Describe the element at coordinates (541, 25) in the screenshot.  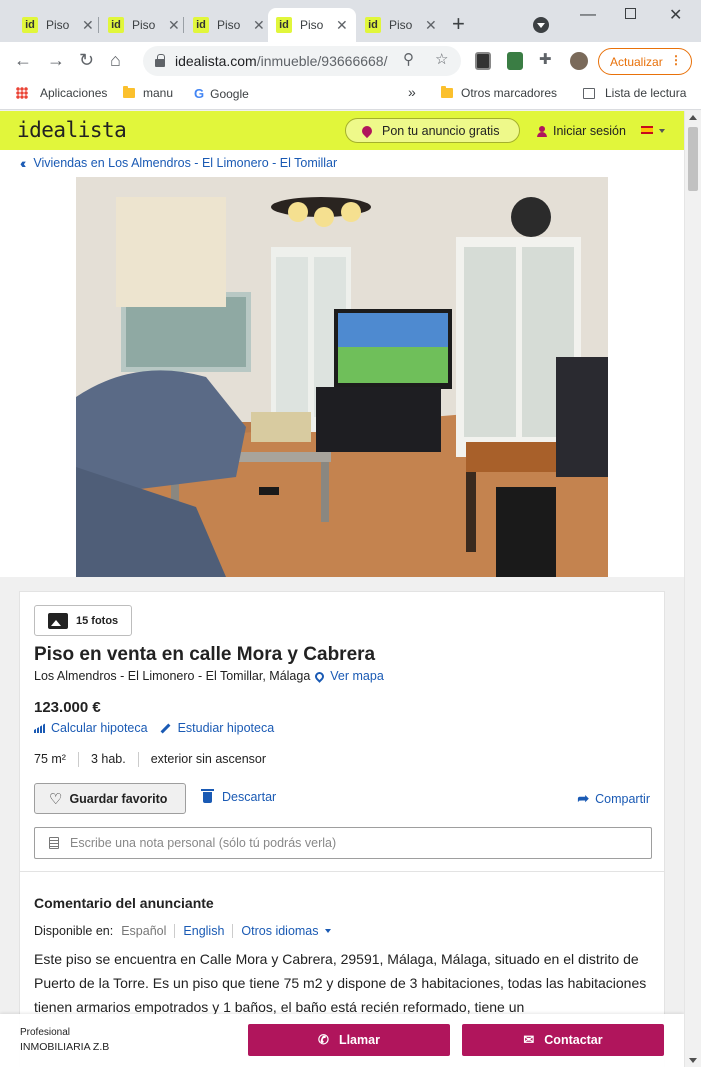
I see `tab-search-icon` at that location.